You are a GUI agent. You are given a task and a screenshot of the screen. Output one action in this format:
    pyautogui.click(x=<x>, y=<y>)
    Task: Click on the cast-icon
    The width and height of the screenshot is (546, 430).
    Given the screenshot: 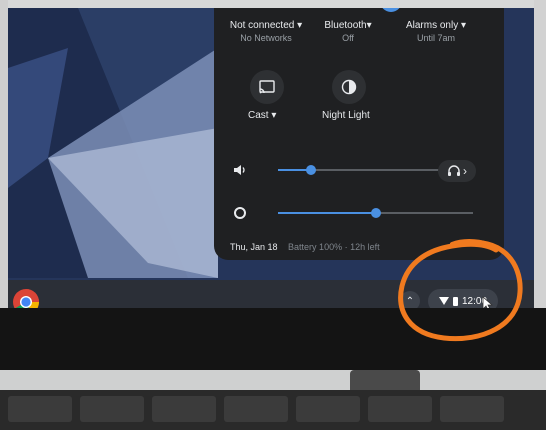 What is the action you would take?
    pyautogui.click(x=267, y=87)
    